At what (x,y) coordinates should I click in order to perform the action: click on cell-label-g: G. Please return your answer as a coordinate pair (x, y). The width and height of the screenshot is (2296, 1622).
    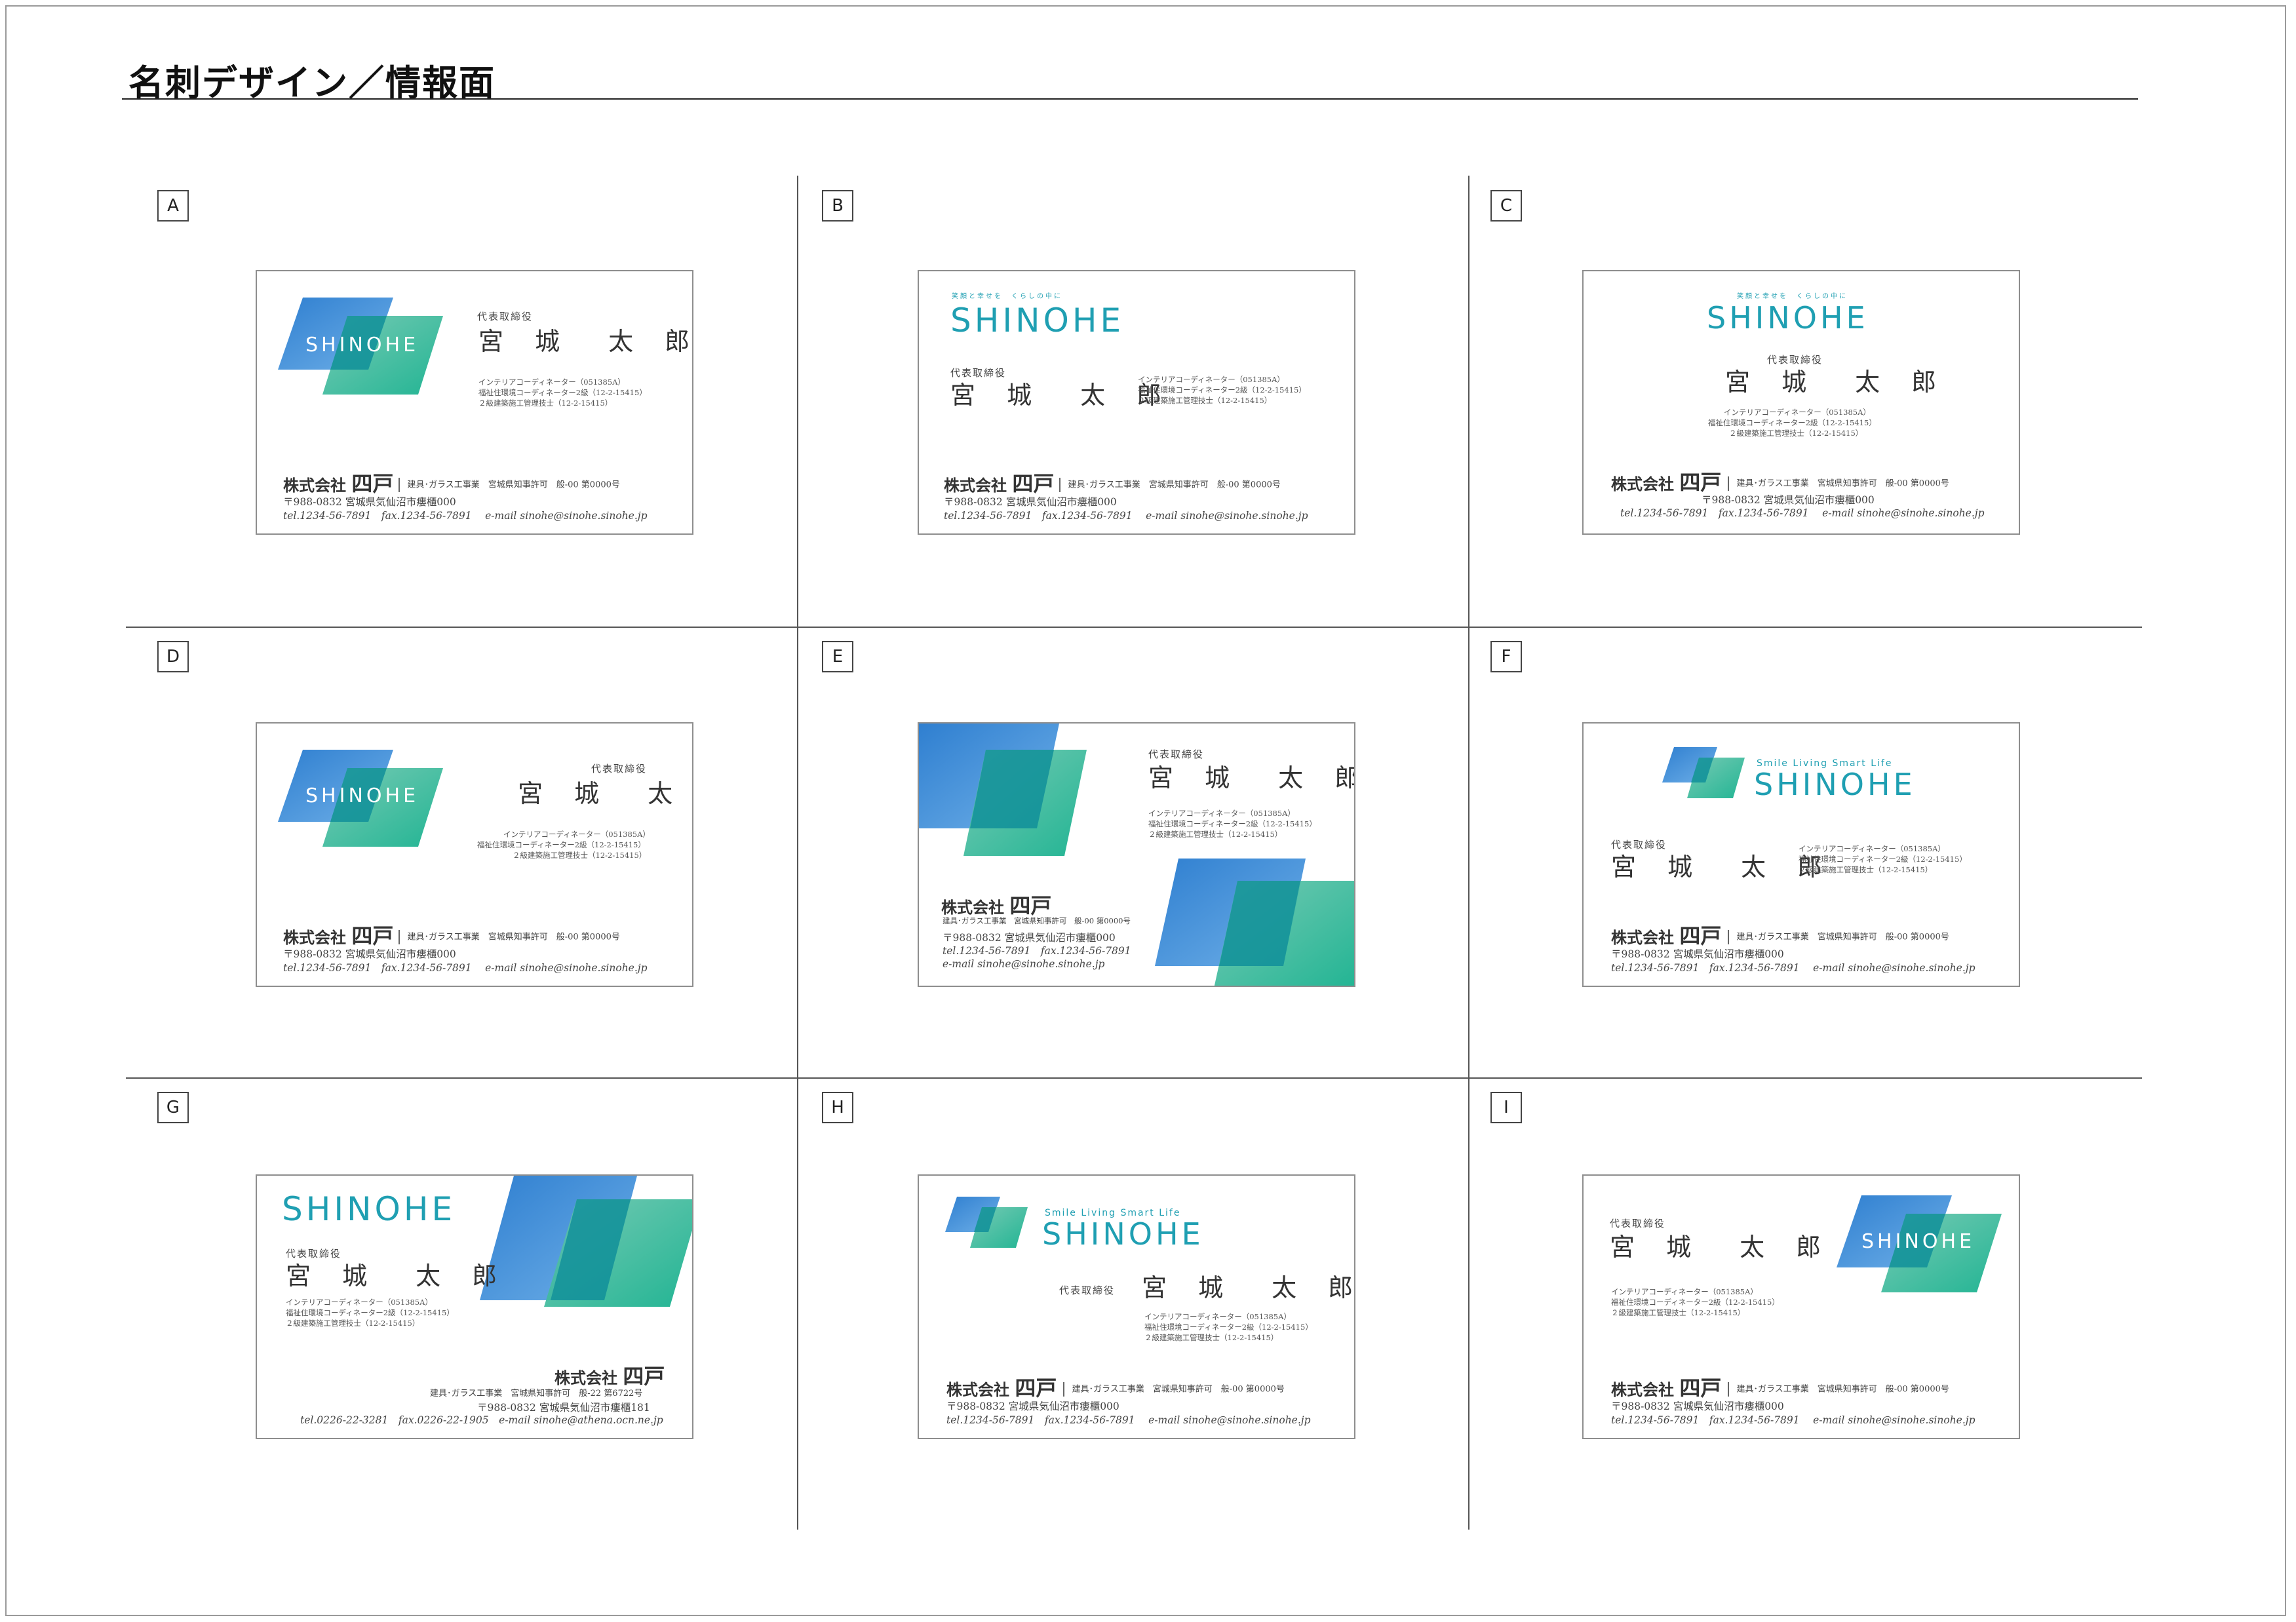
    Looking at the image, I should click on (173, 1107).